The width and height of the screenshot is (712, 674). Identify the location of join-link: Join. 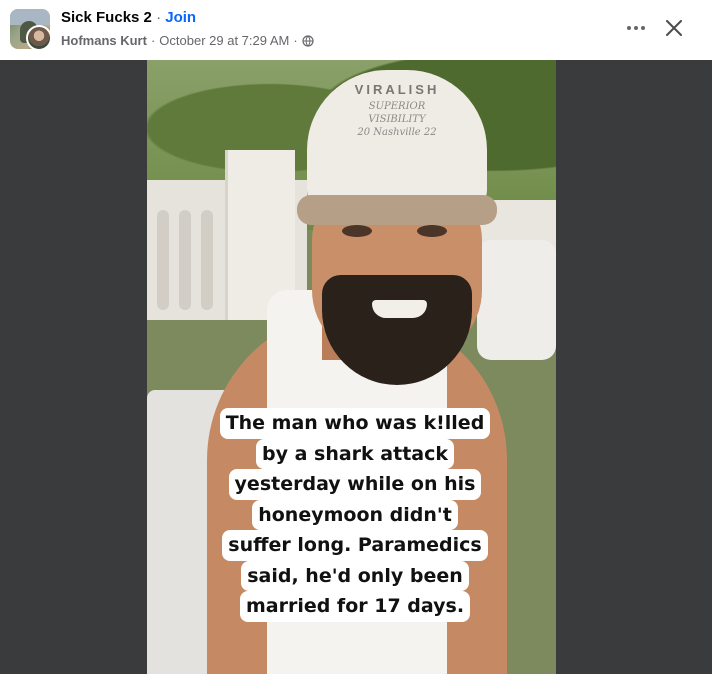
(180, 17).